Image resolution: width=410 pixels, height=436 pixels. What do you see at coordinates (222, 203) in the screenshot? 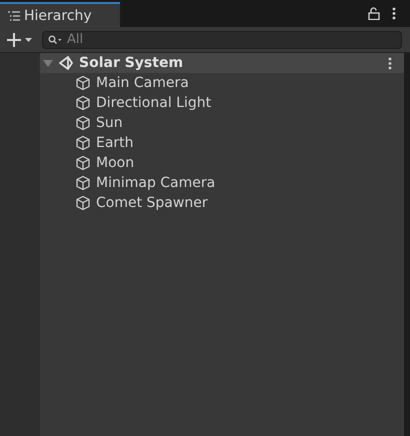
I see `hierarchy-item: Comet Spawner` at bounding box center [222, 203].